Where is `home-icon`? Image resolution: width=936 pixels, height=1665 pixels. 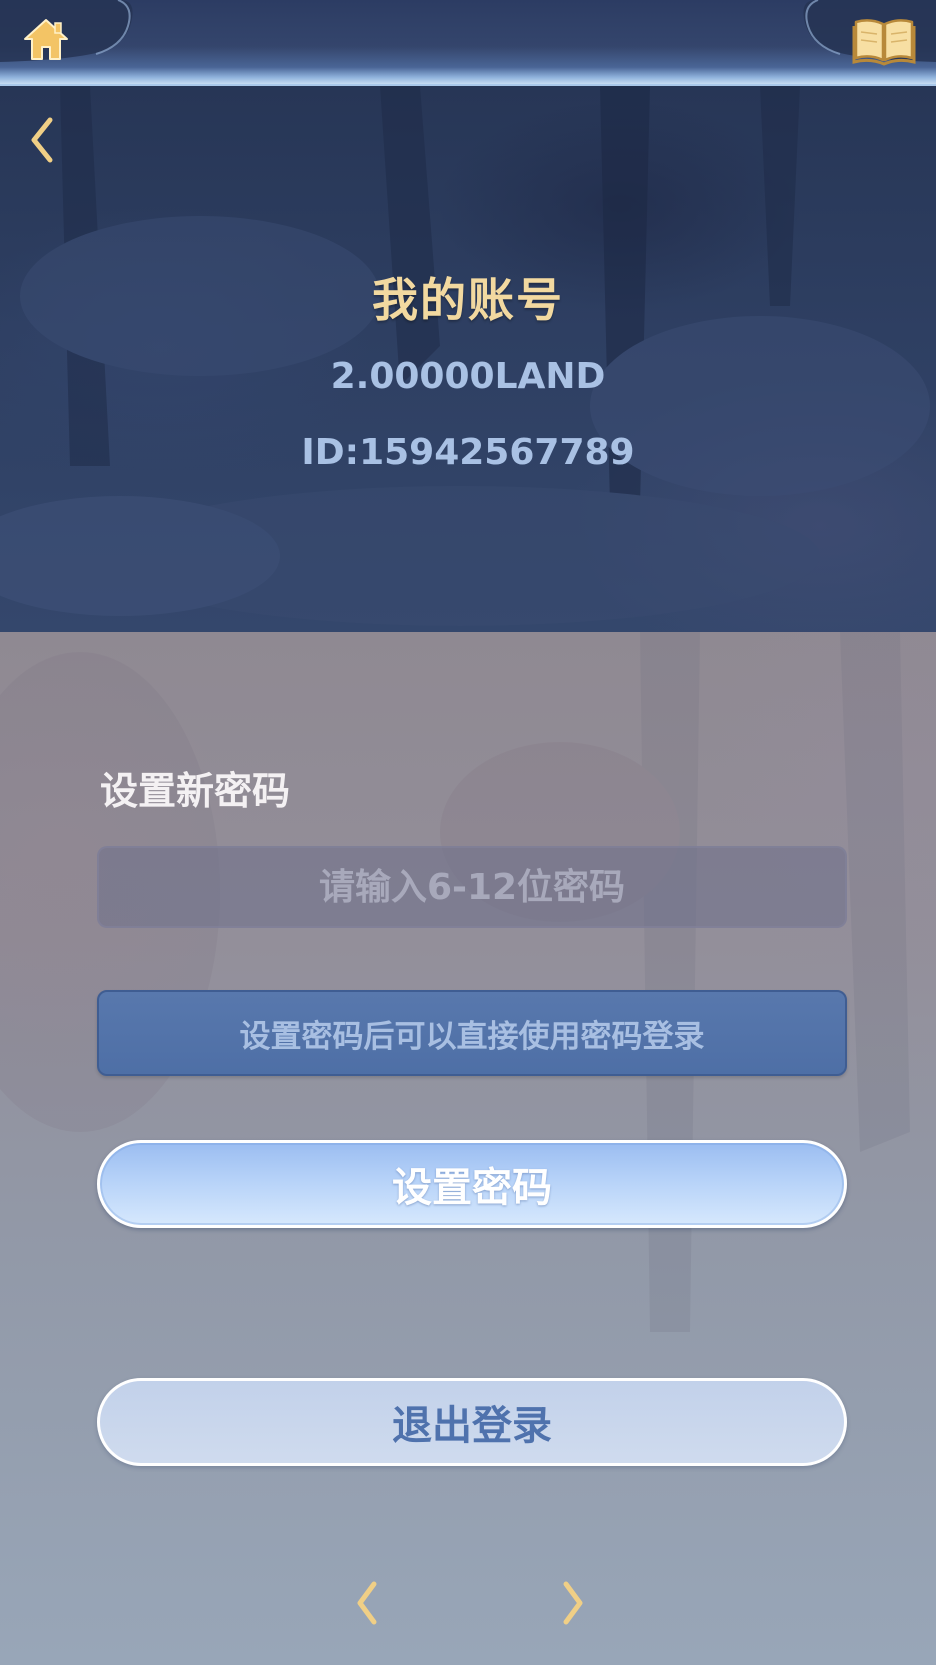 home-icon is located at coordinates (46, 40).